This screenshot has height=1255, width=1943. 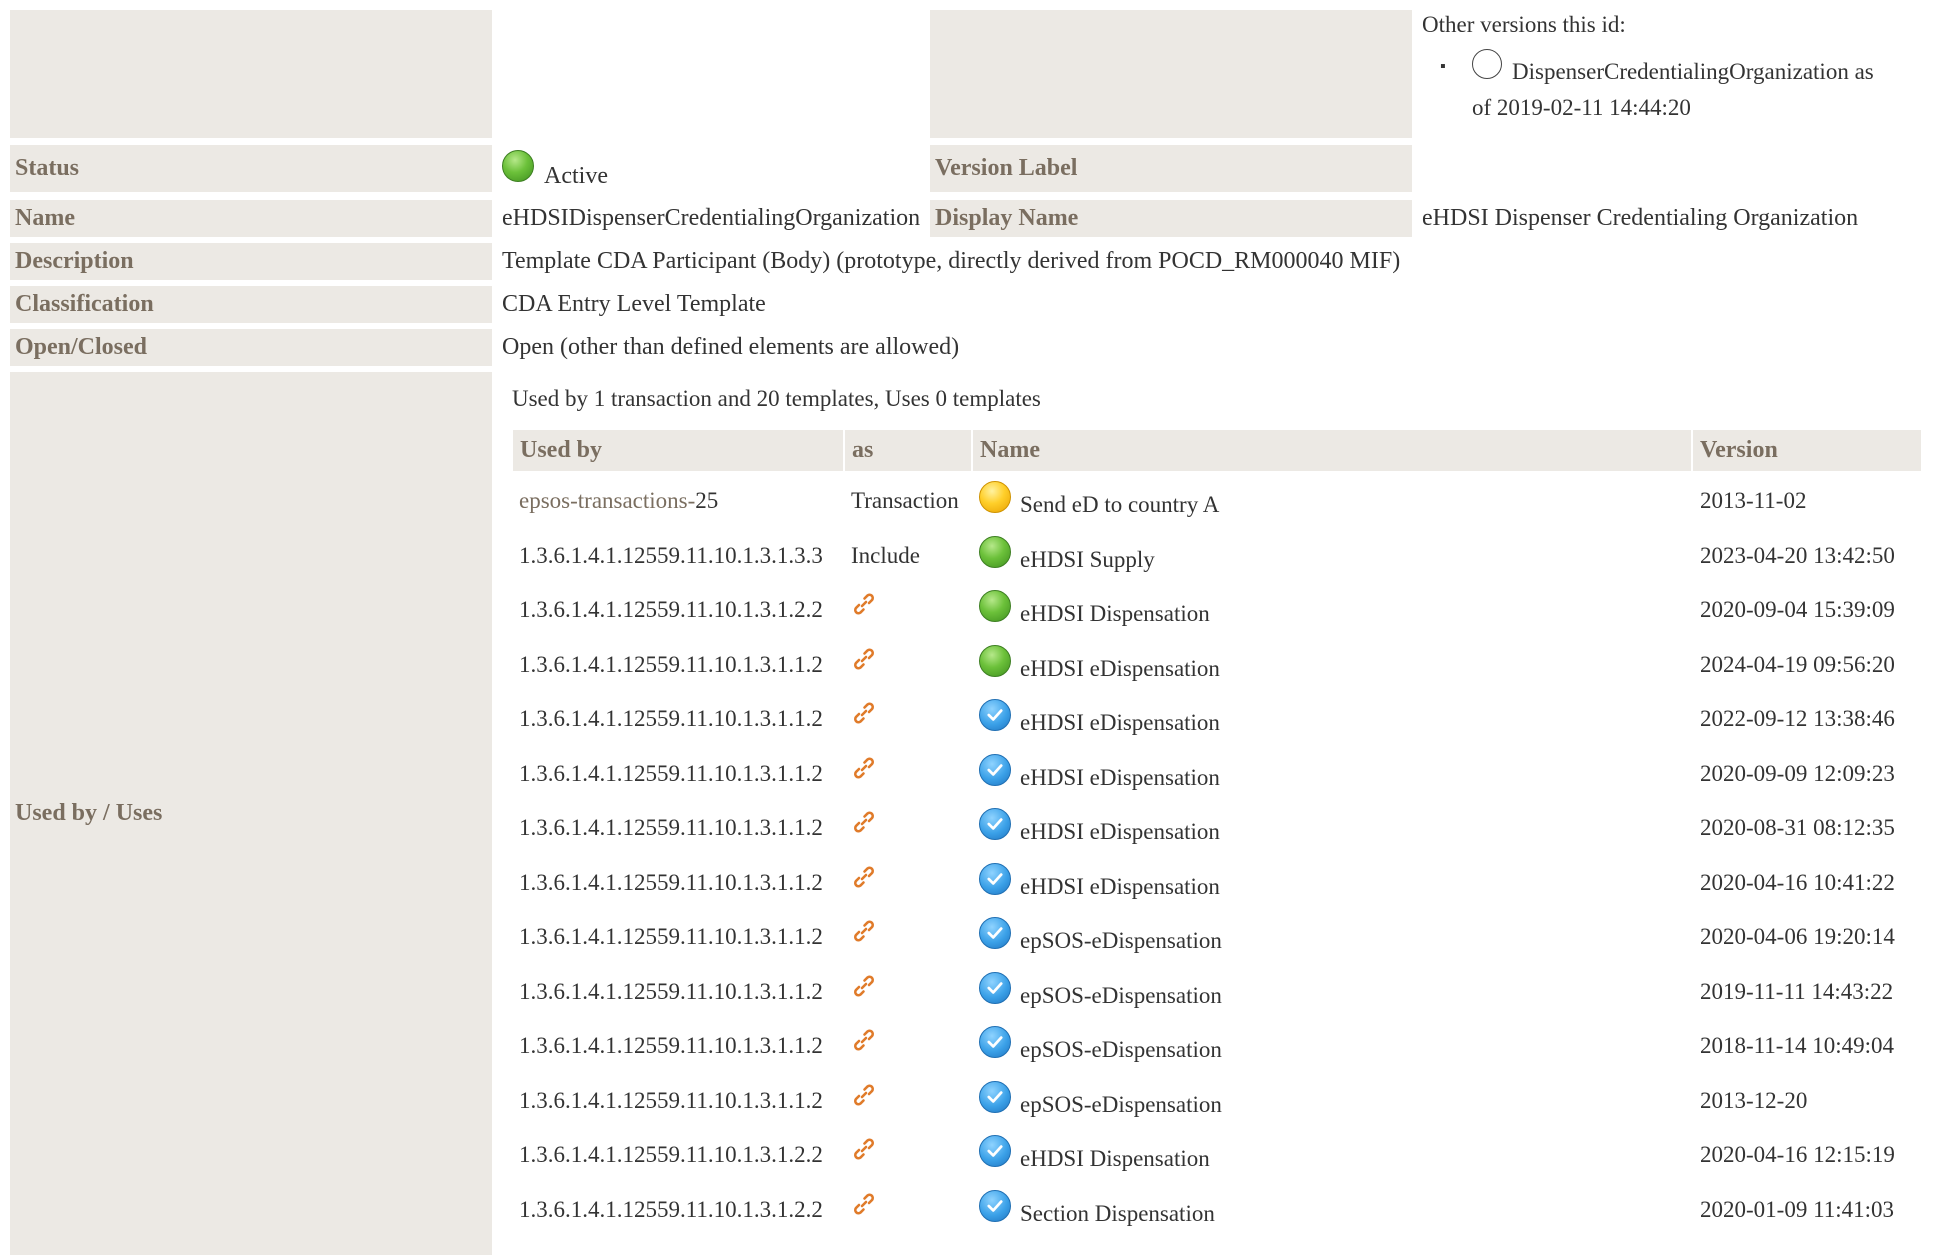 I want to click on status-label: Status, so click(x=251, y=168).